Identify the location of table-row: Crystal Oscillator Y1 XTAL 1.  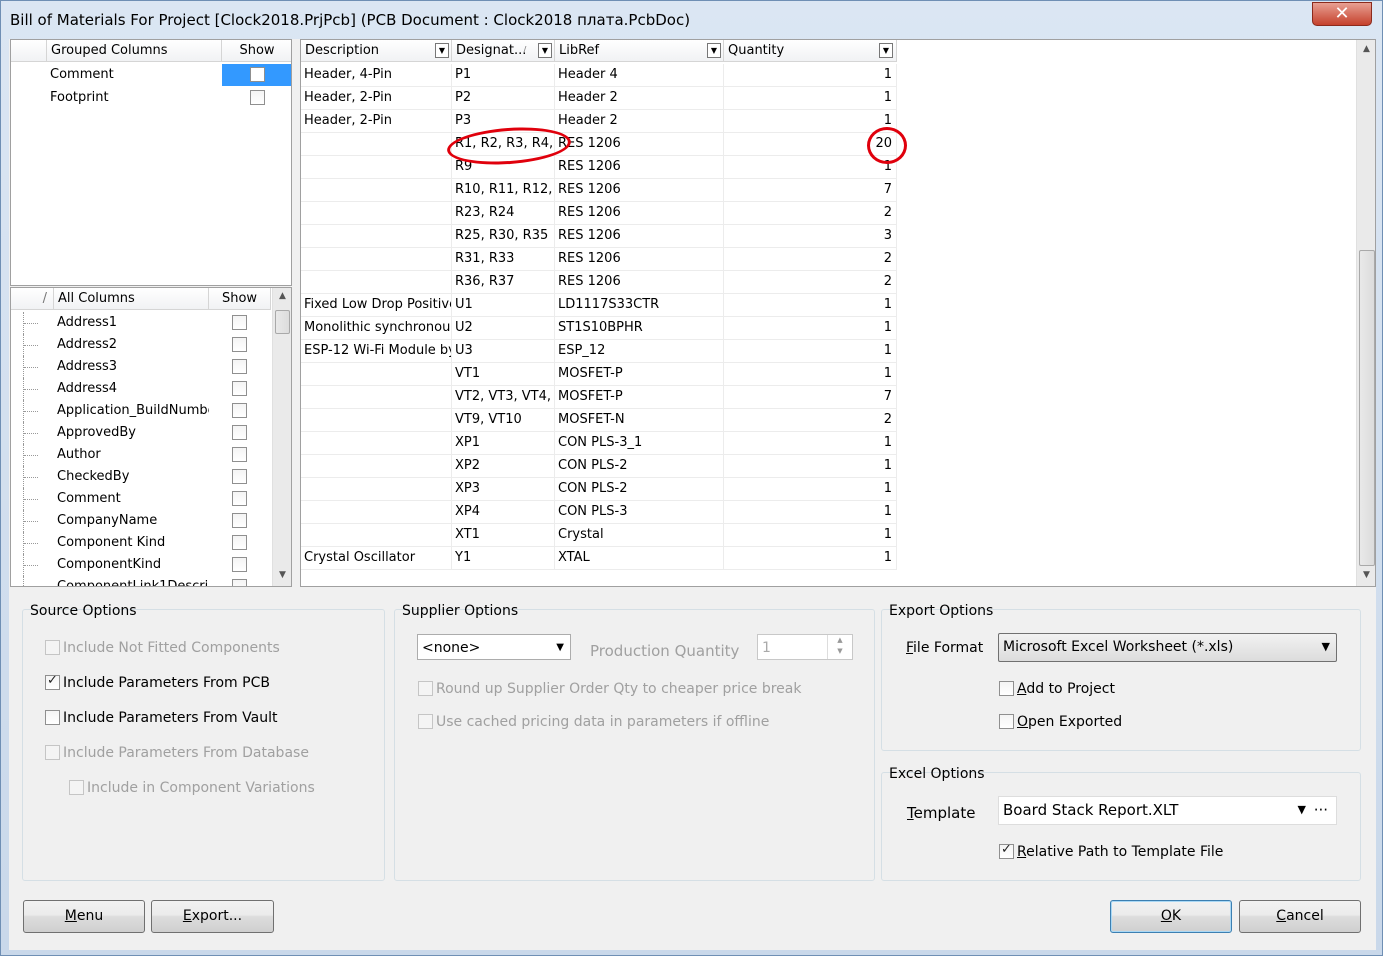
(599, 558).